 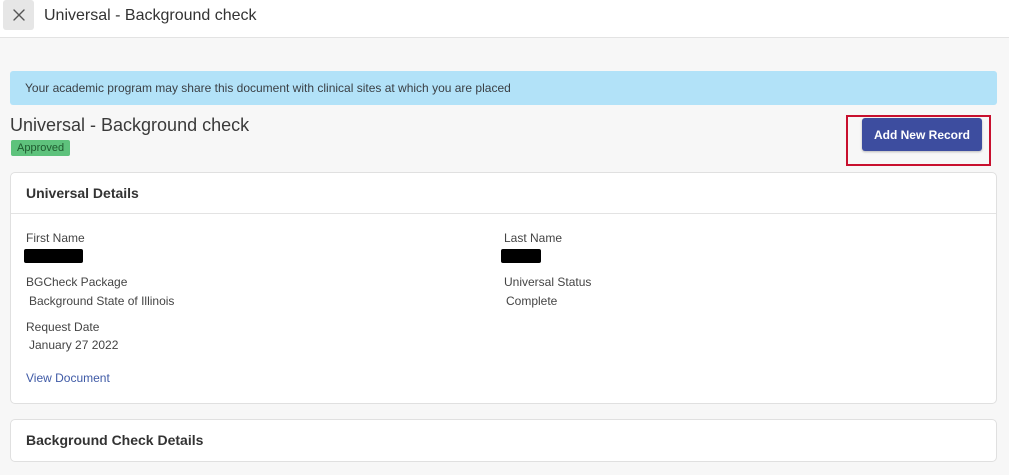 I want to click on last-name-value-redacted, so click(x=521, y=256).